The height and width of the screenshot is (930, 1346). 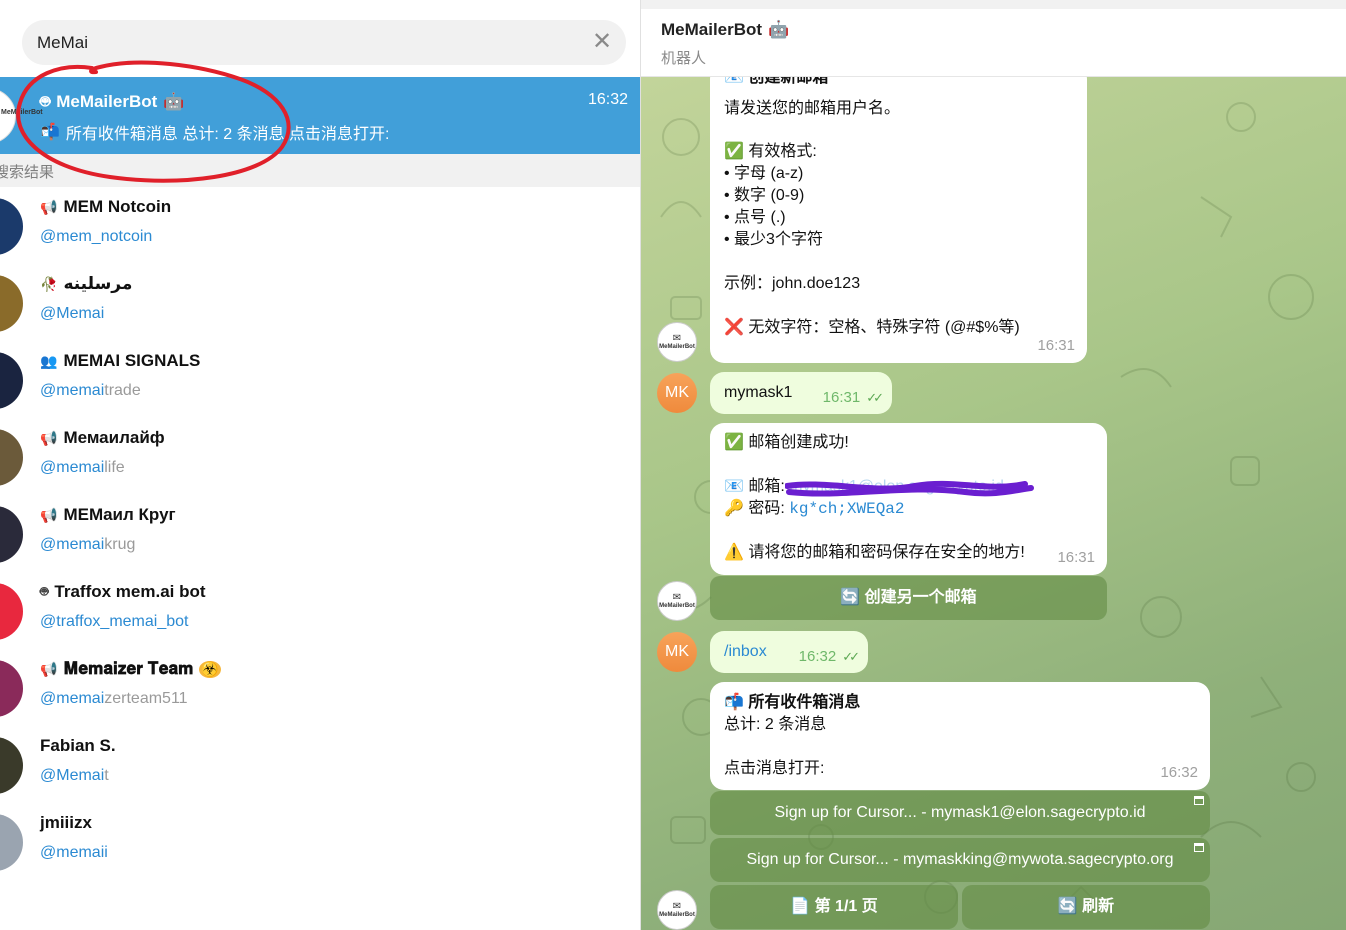 What do you see at coordinates (1199, 847) in the screenshot?
I see `open-link-icon` at bounding box center [1199, 847].